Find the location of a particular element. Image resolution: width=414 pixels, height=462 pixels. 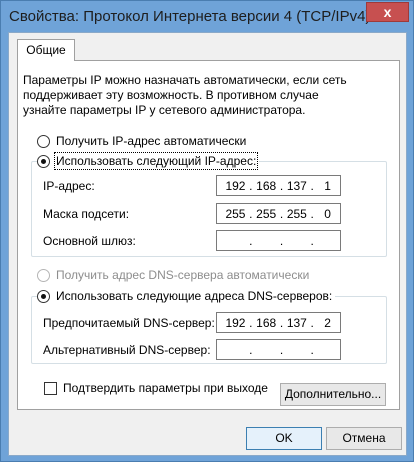

preferred-dns-input: 192. 168. 137. 2 is located at coordinates (278, 322).